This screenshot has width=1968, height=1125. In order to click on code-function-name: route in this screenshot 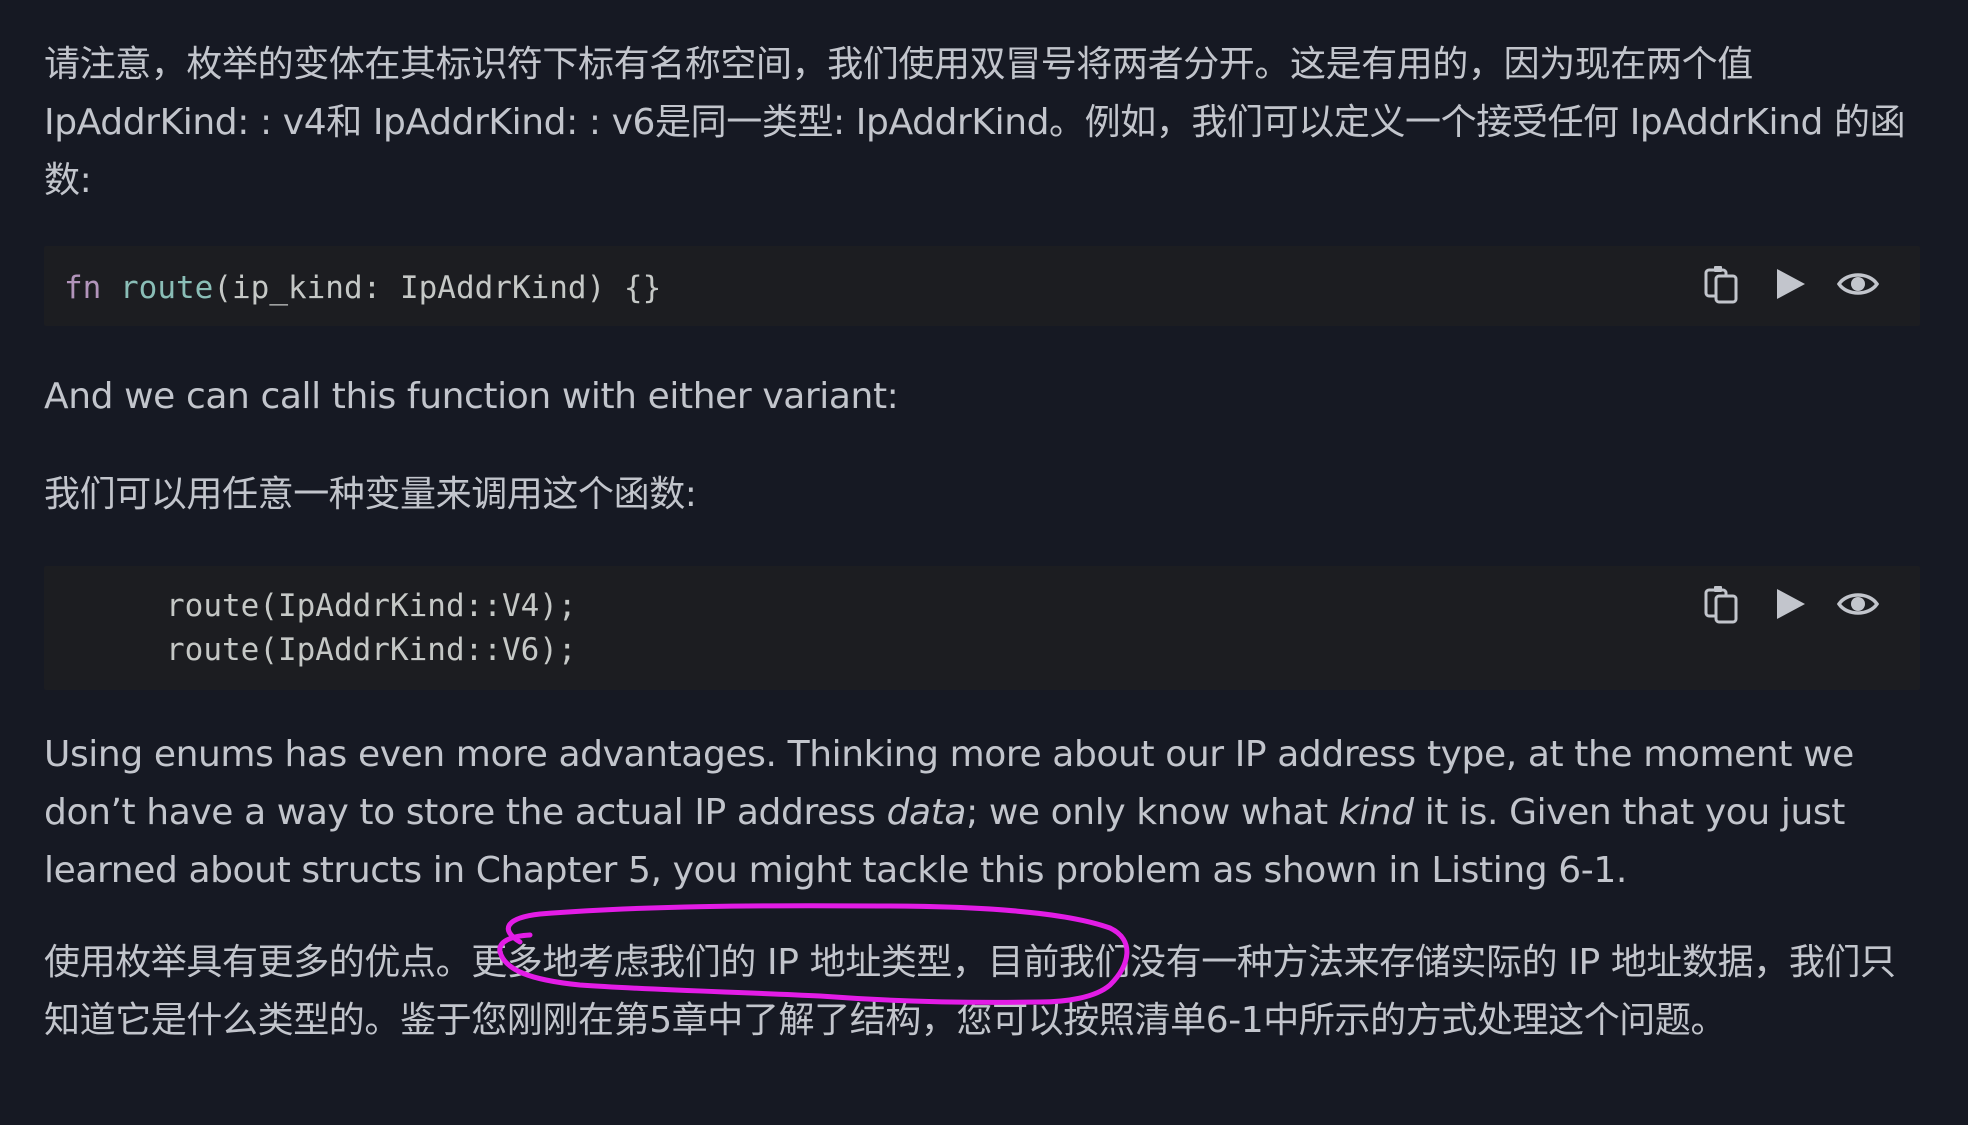, I will do `click(167, 288)`.